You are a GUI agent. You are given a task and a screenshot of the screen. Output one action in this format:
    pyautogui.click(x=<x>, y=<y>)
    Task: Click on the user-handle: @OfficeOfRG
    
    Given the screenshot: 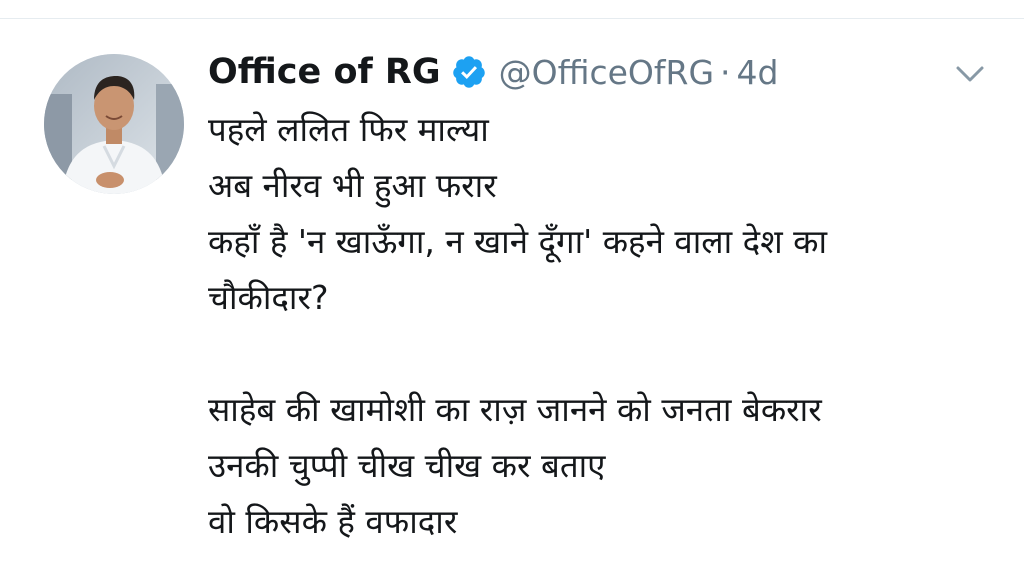 What is the action you would take?
    pyautogui.click(x=606, y=72)
    